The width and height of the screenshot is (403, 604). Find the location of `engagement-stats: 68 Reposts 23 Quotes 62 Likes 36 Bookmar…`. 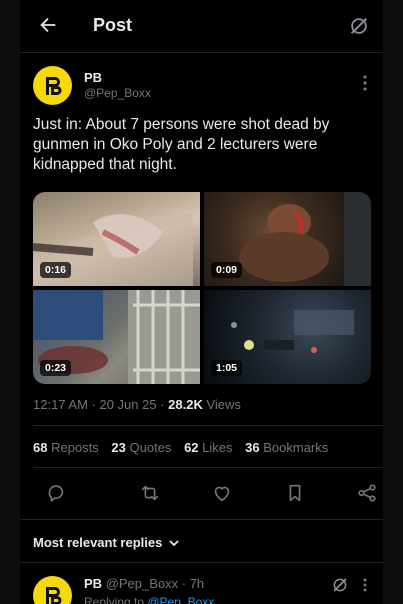

engagement-stats: 68 Reposts 23 Quotes 62 Likes 36 Bookmar… is located at coordinates (185, 447).